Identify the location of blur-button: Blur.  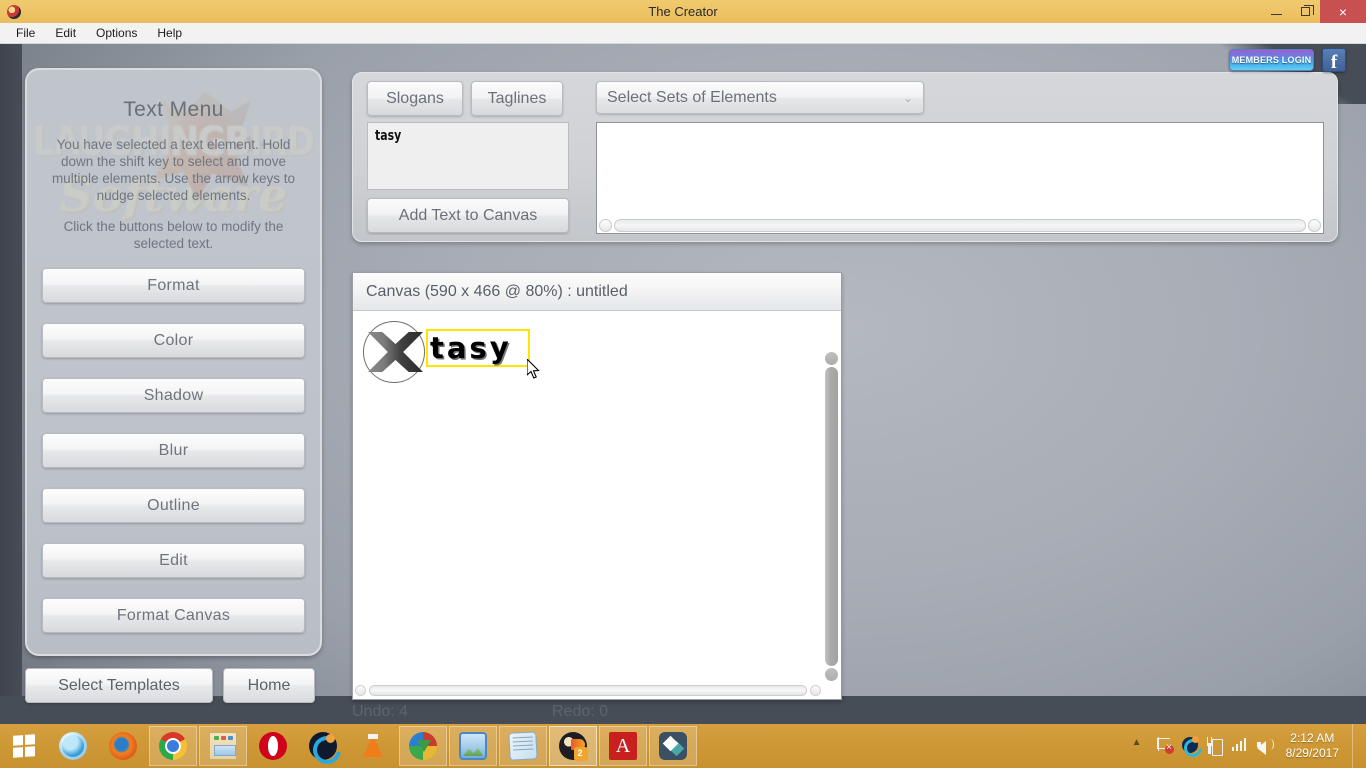
(173, 450).